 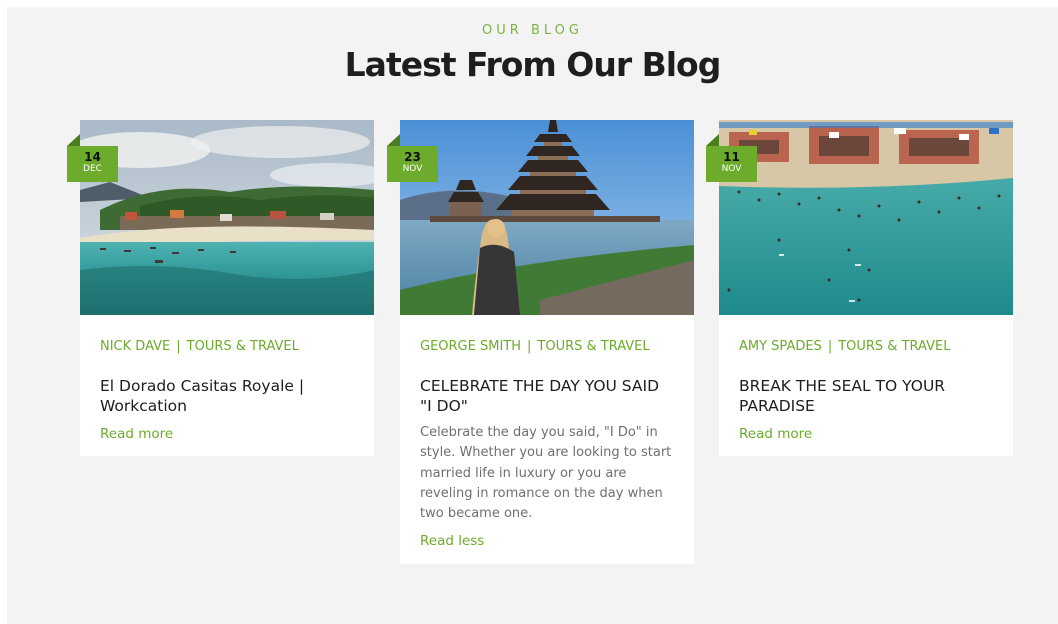 I want to click on post-meta: AMY SPADES | TOURS & TRAVEL, so click(x=844, y=346).